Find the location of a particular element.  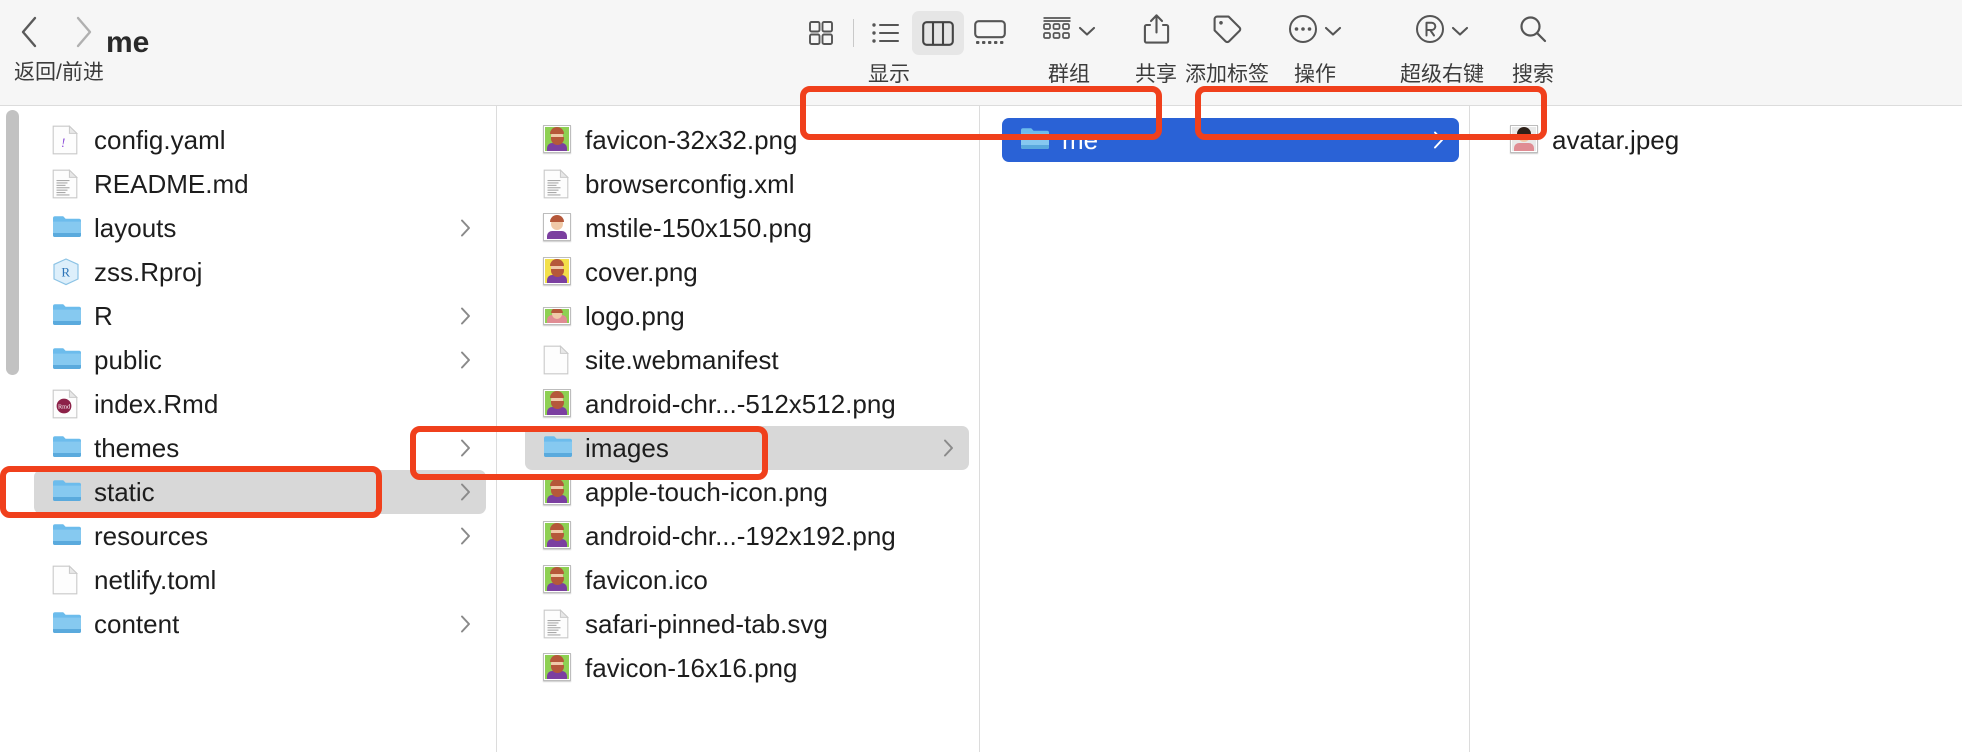

tag-label: 添加标签 is located at coordinates (1227, 74).